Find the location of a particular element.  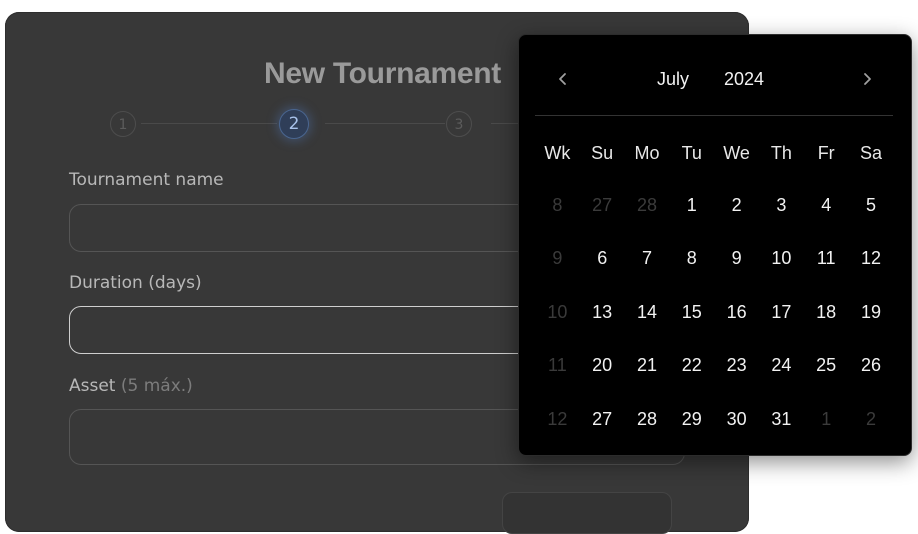

step-2: 2 is located at coordinates (294, 124).